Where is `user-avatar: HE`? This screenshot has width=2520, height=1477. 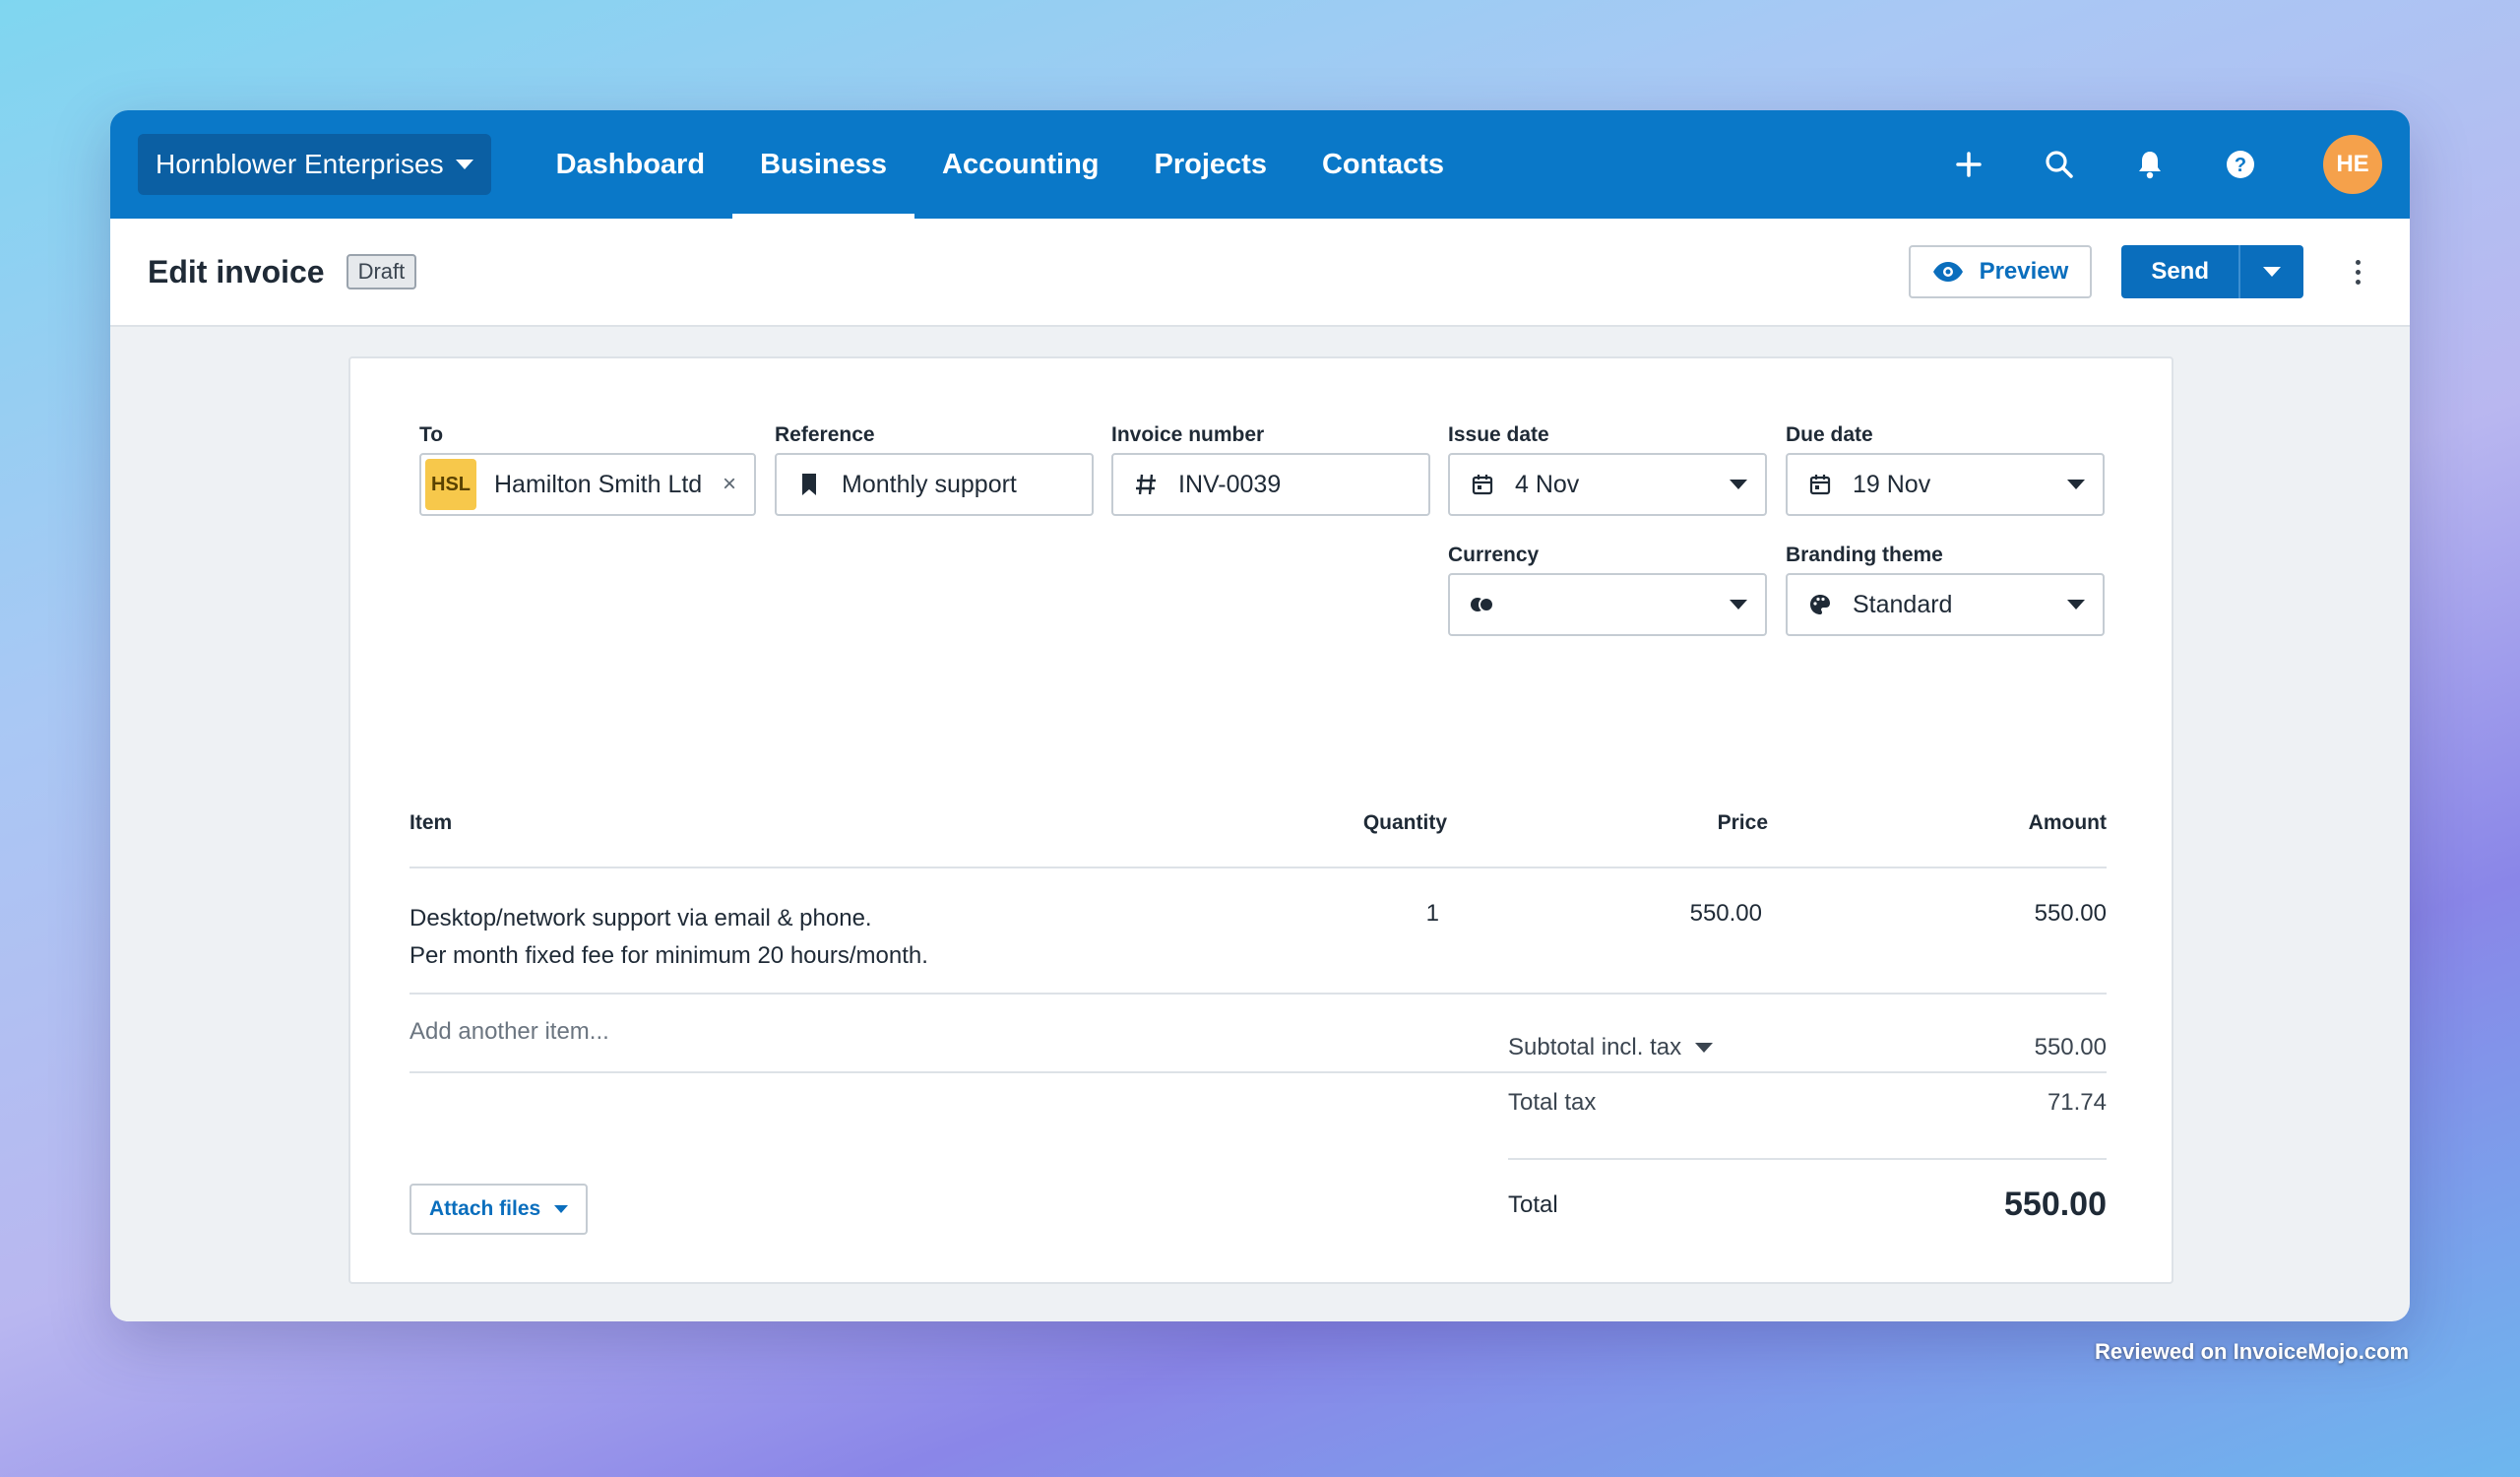
user-avatar: HE is located at coordinates (2352, 164).